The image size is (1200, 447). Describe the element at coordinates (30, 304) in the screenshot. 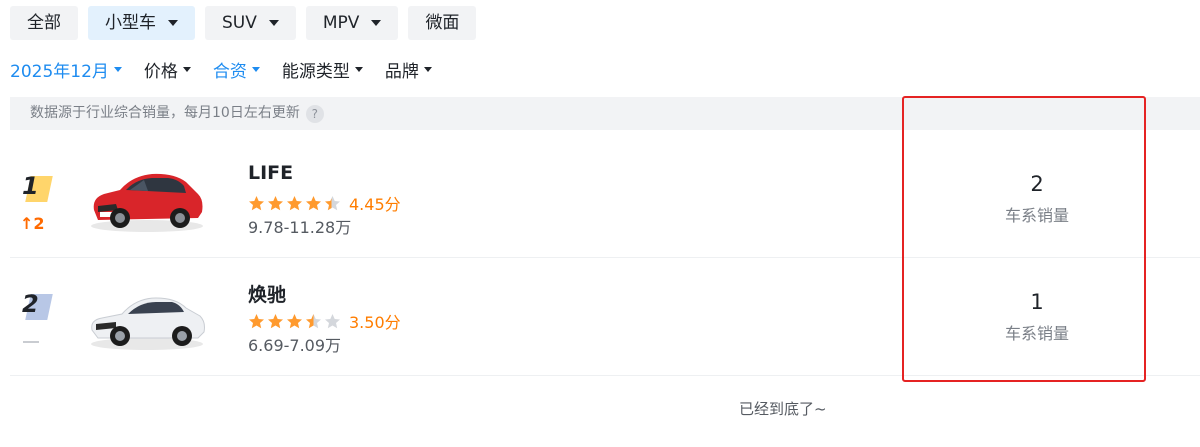

I see `rank-number: 2` at that location.